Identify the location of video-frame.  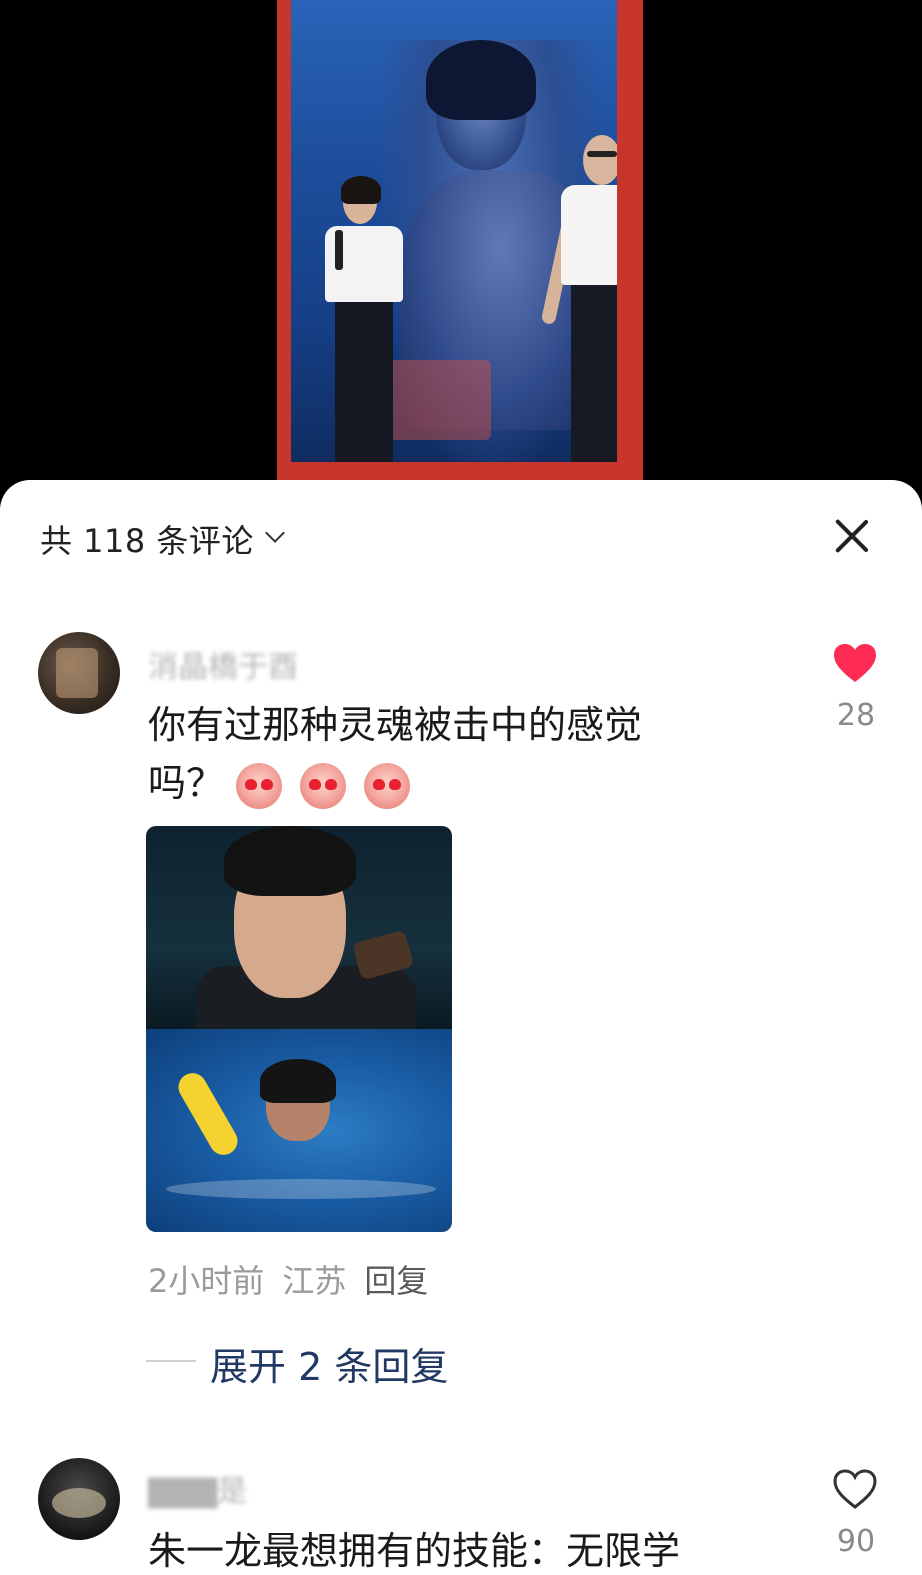
(460, 240).